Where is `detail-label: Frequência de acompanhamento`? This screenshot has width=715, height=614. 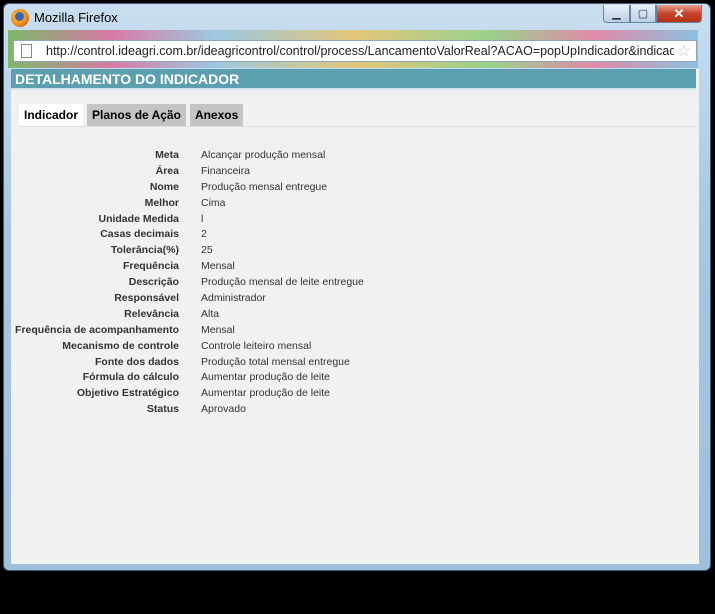 detail-label: Frequência de acompanhamento is located at coordinates (97, 329).